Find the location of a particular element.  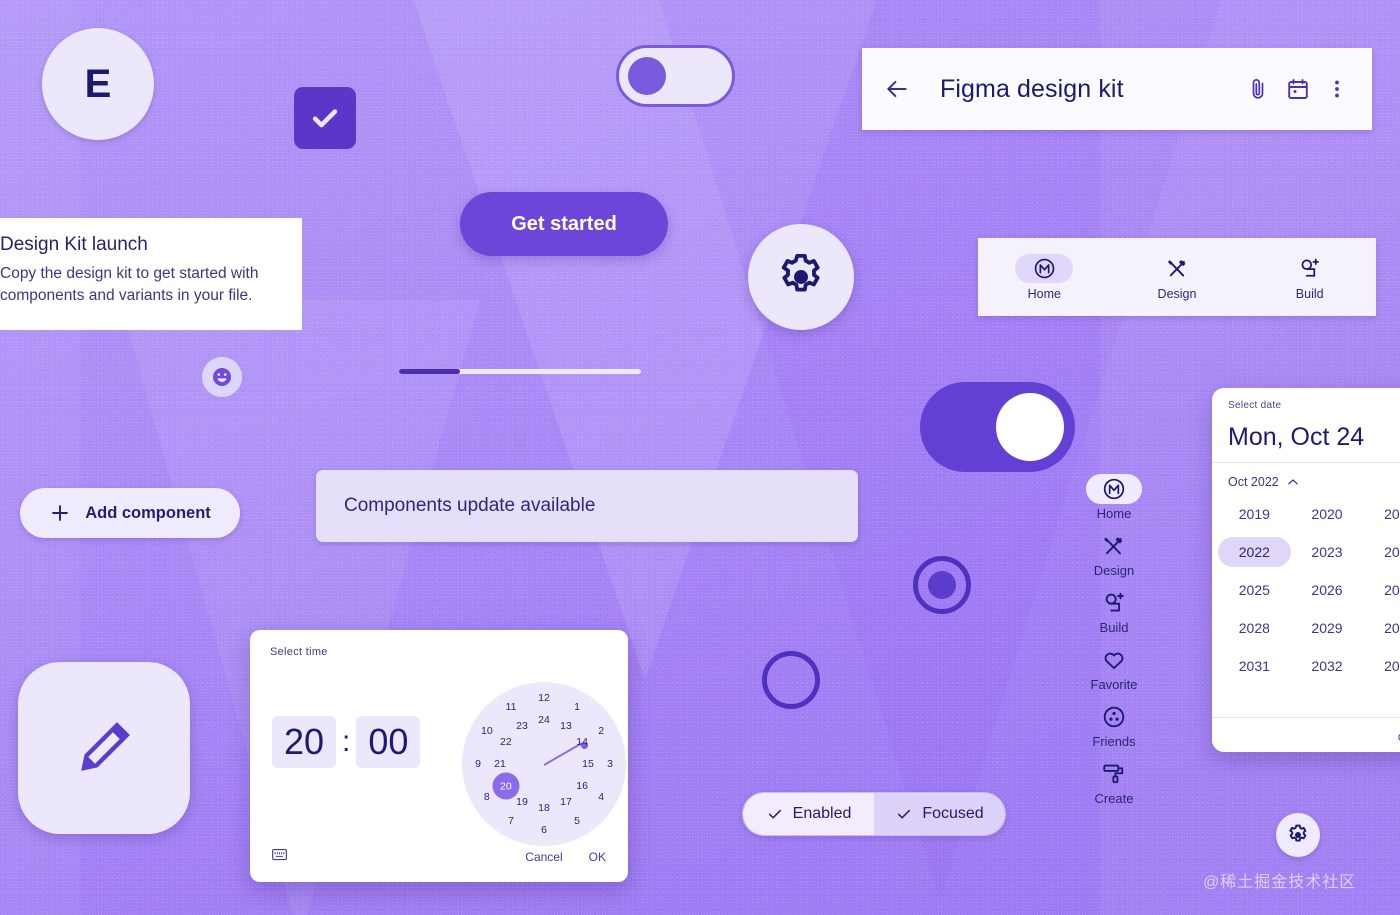

settings-fab is located at coordinates (801, 277).